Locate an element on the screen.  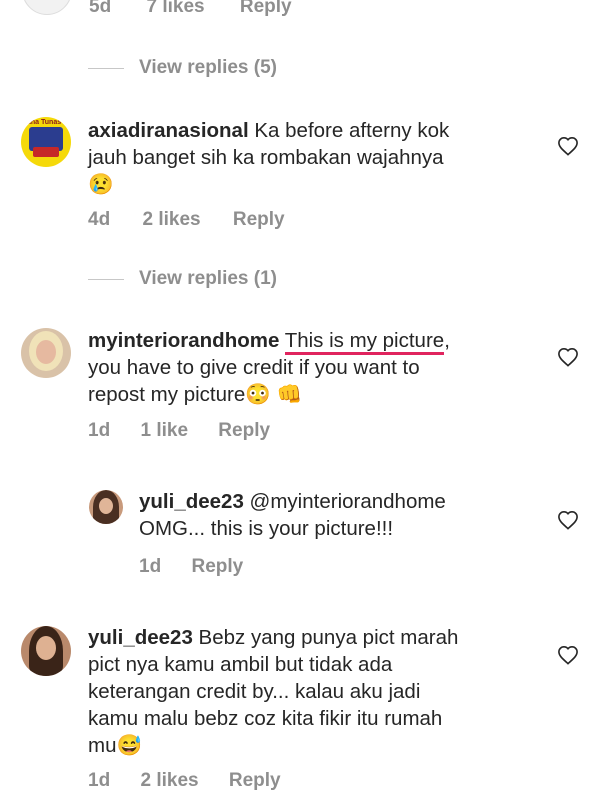
comment-meta: 4d 2 likes Reply is located at coordinates (186, 220).